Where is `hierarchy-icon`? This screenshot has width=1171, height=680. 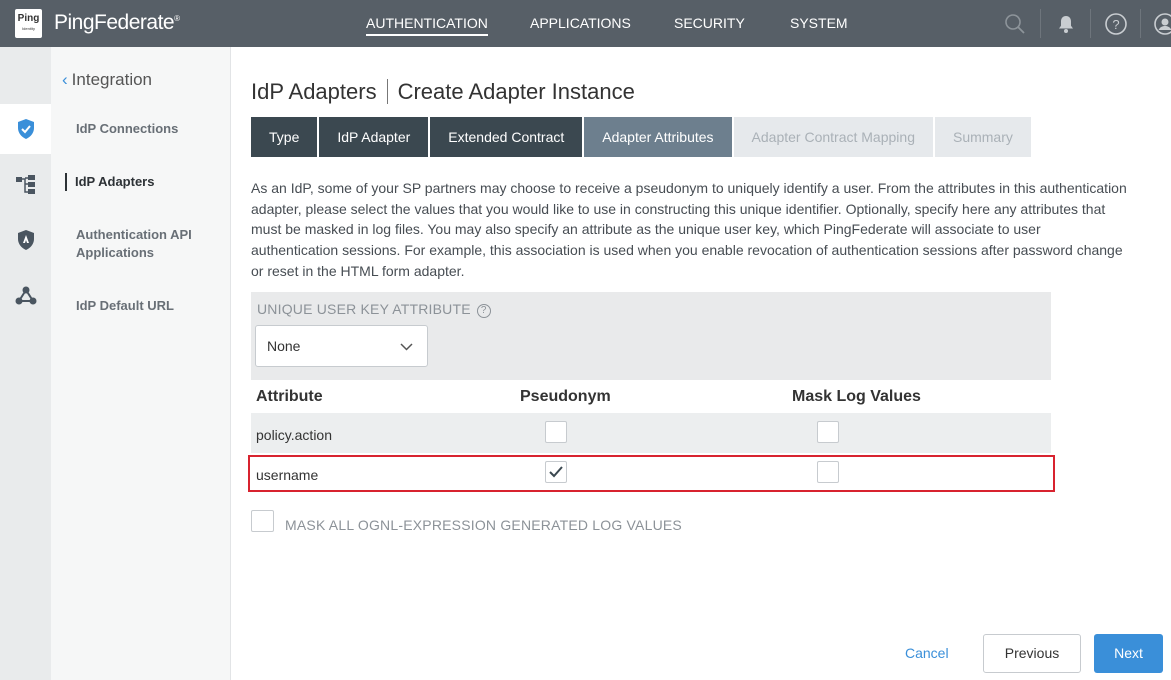
hierarchy-icon is located at coordinates (25, 184).